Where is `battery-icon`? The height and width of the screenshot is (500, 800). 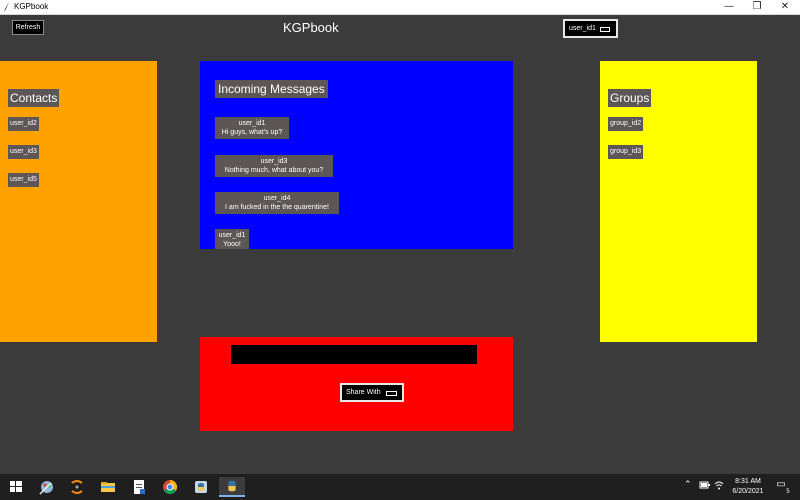 battery-icon is located at coordinates (705, 485).